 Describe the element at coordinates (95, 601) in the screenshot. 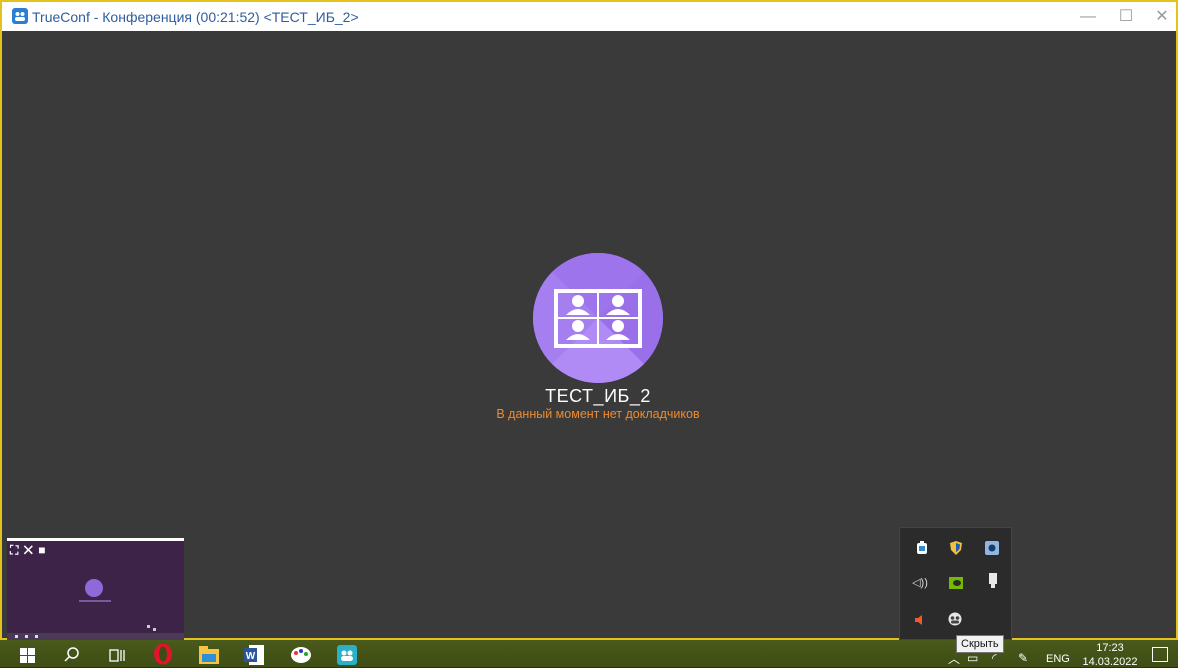

I see `preview-label-line` at that location.